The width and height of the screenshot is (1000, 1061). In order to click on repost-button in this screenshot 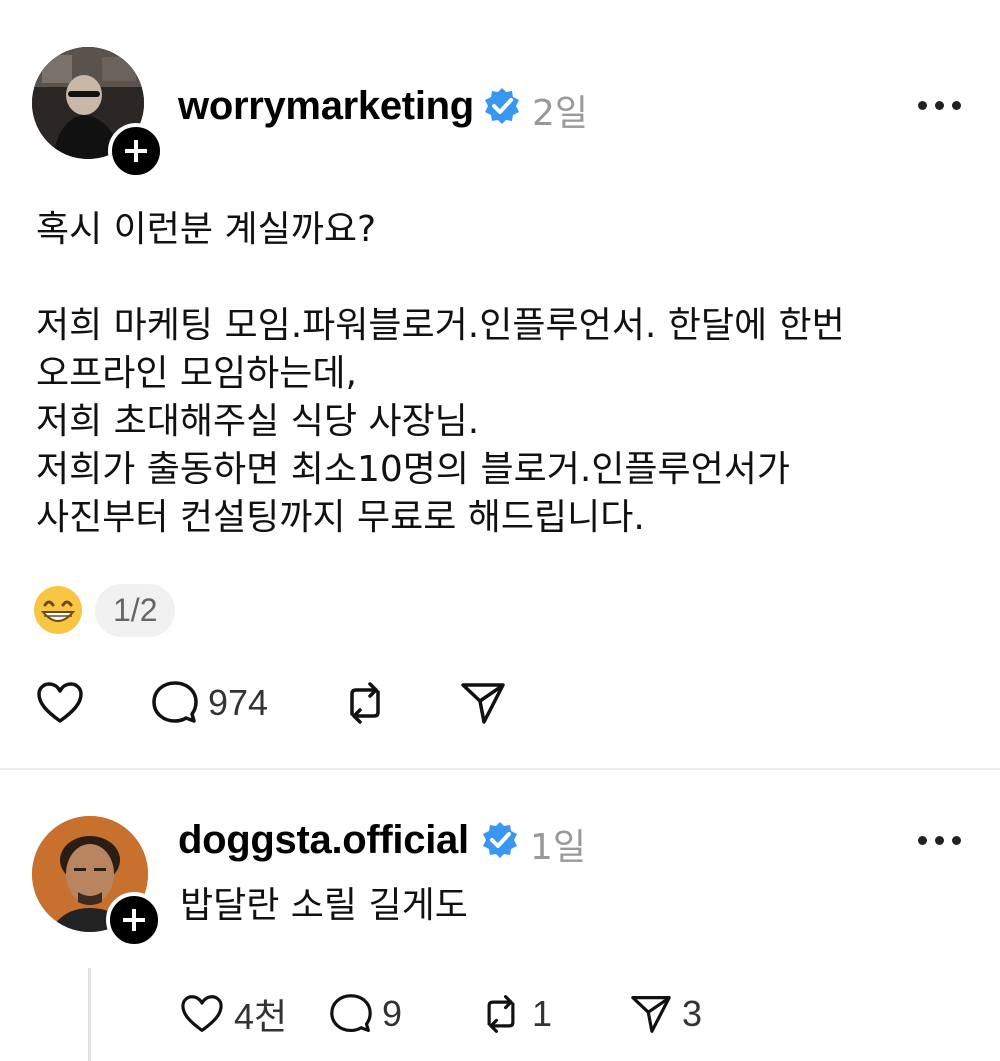, I will do `click(401, 703)`.